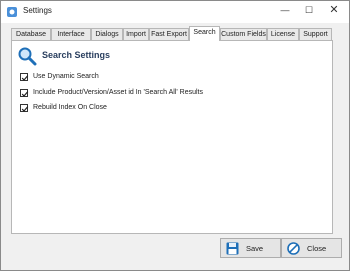 The height and width of the screenshot is (271, 350). What do you see at coordinates (107, 34) in the screenshot?
I see `tab-dialogs: Dialogs` at bounding box center [107, 34].